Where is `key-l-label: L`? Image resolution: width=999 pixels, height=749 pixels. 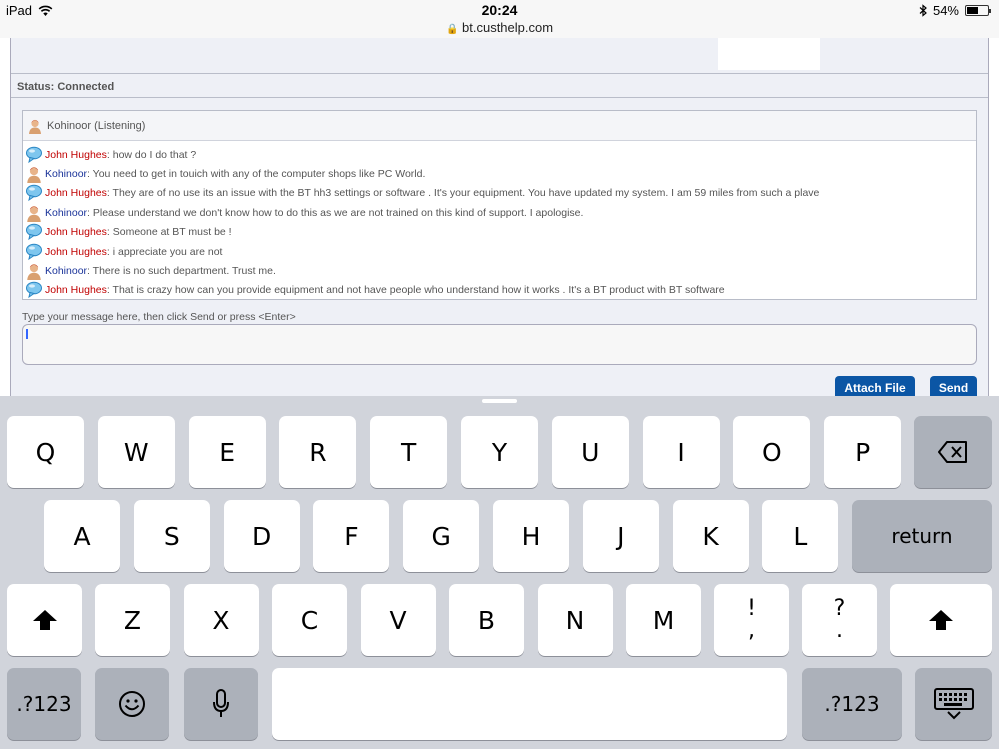
key-l-label: L is located at coordinates (800, 536).